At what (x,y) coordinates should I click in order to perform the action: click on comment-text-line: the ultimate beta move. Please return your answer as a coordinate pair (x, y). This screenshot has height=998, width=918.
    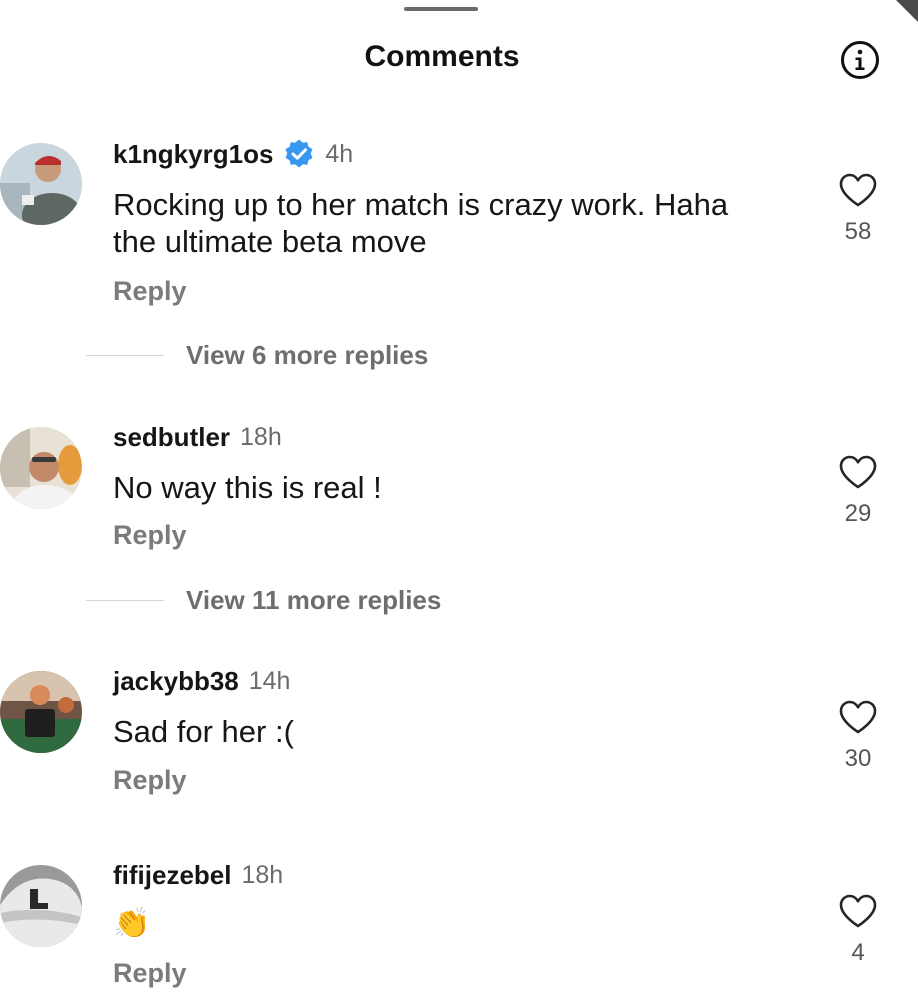
    Looking at the image, I should click on (270, 241).